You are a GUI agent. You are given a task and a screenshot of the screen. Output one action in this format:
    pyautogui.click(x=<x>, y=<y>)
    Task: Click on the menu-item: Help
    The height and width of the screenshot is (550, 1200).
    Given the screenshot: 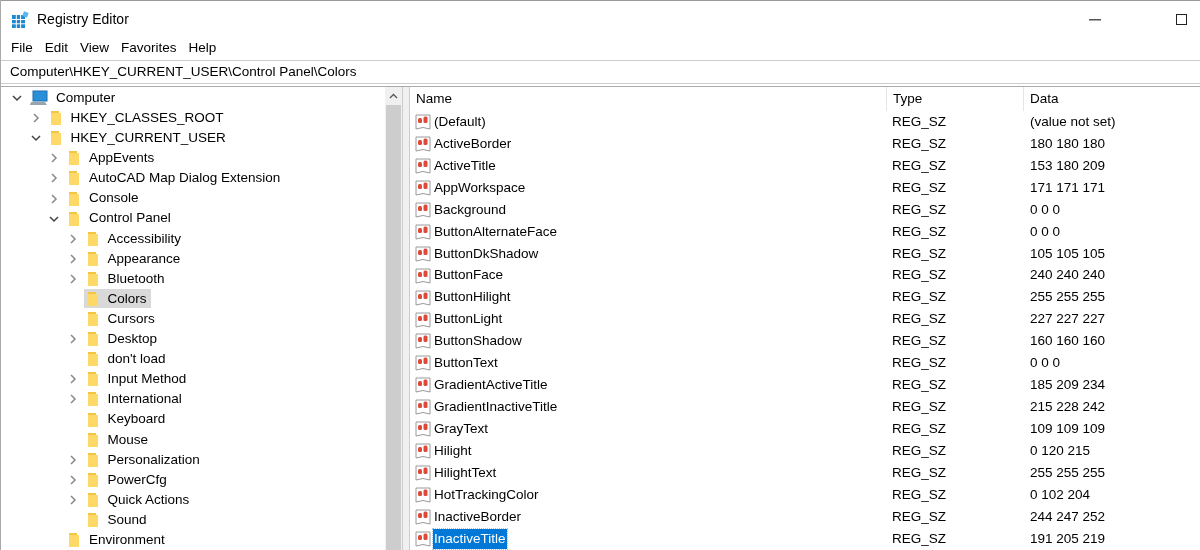 What is the action you would take?
    pyautogui.click(x=202, y=48)
    